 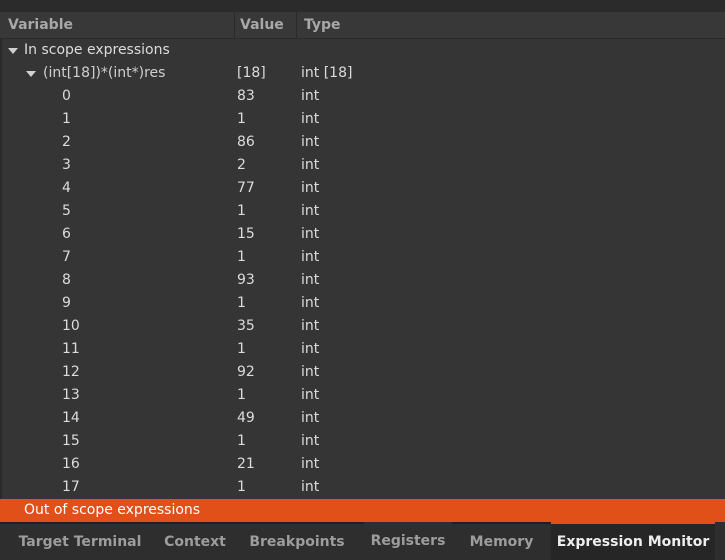 I want to click on element-row: 8 93 int, so click(x=362, y=280).